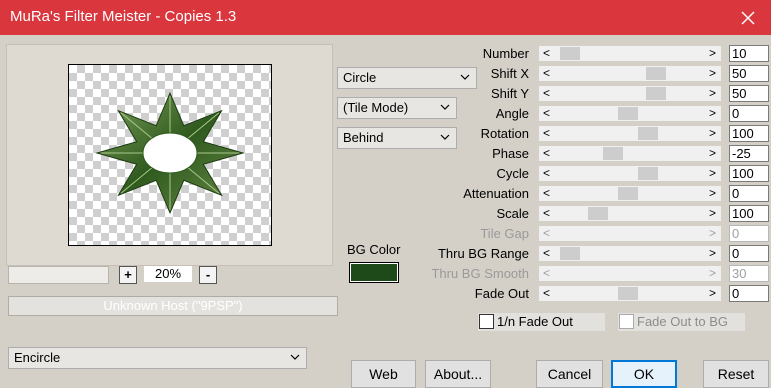  Describe the element at coordinates (407, 78) in the screenshot. I see `shape-select: Circle` at that location.